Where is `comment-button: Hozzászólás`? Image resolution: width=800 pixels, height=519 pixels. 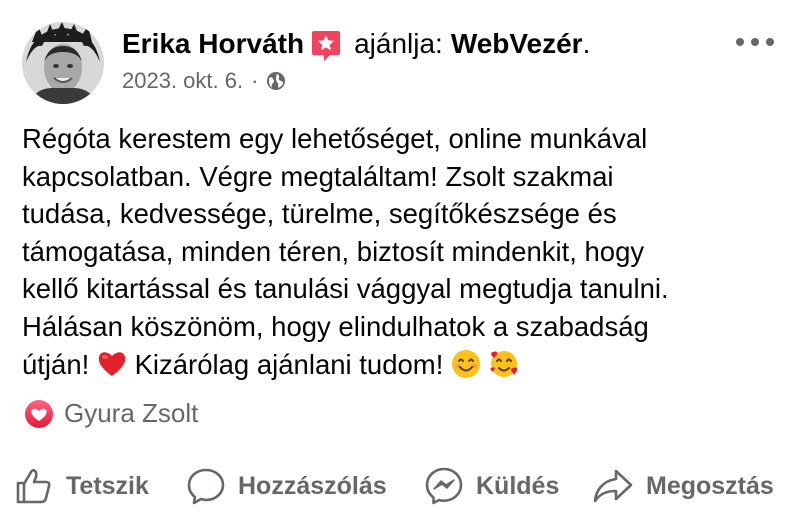 comment-button: Hozzászólás is located at coordinates (286, 486).